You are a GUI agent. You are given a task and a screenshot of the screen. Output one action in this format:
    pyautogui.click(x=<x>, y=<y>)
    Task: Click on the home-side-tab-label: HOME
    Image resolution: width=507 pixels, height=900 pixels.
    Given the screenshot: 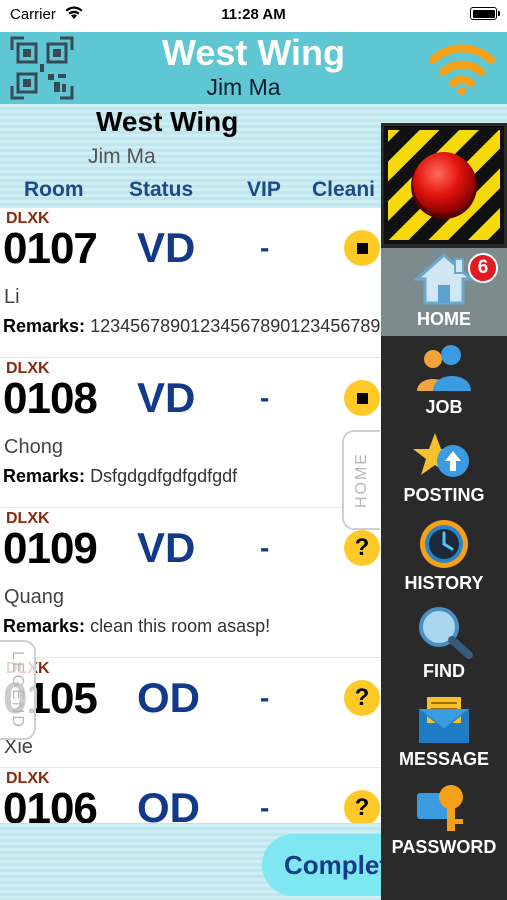 What is the action you would take?
    pyautogui.click(x=361, y=480)
    